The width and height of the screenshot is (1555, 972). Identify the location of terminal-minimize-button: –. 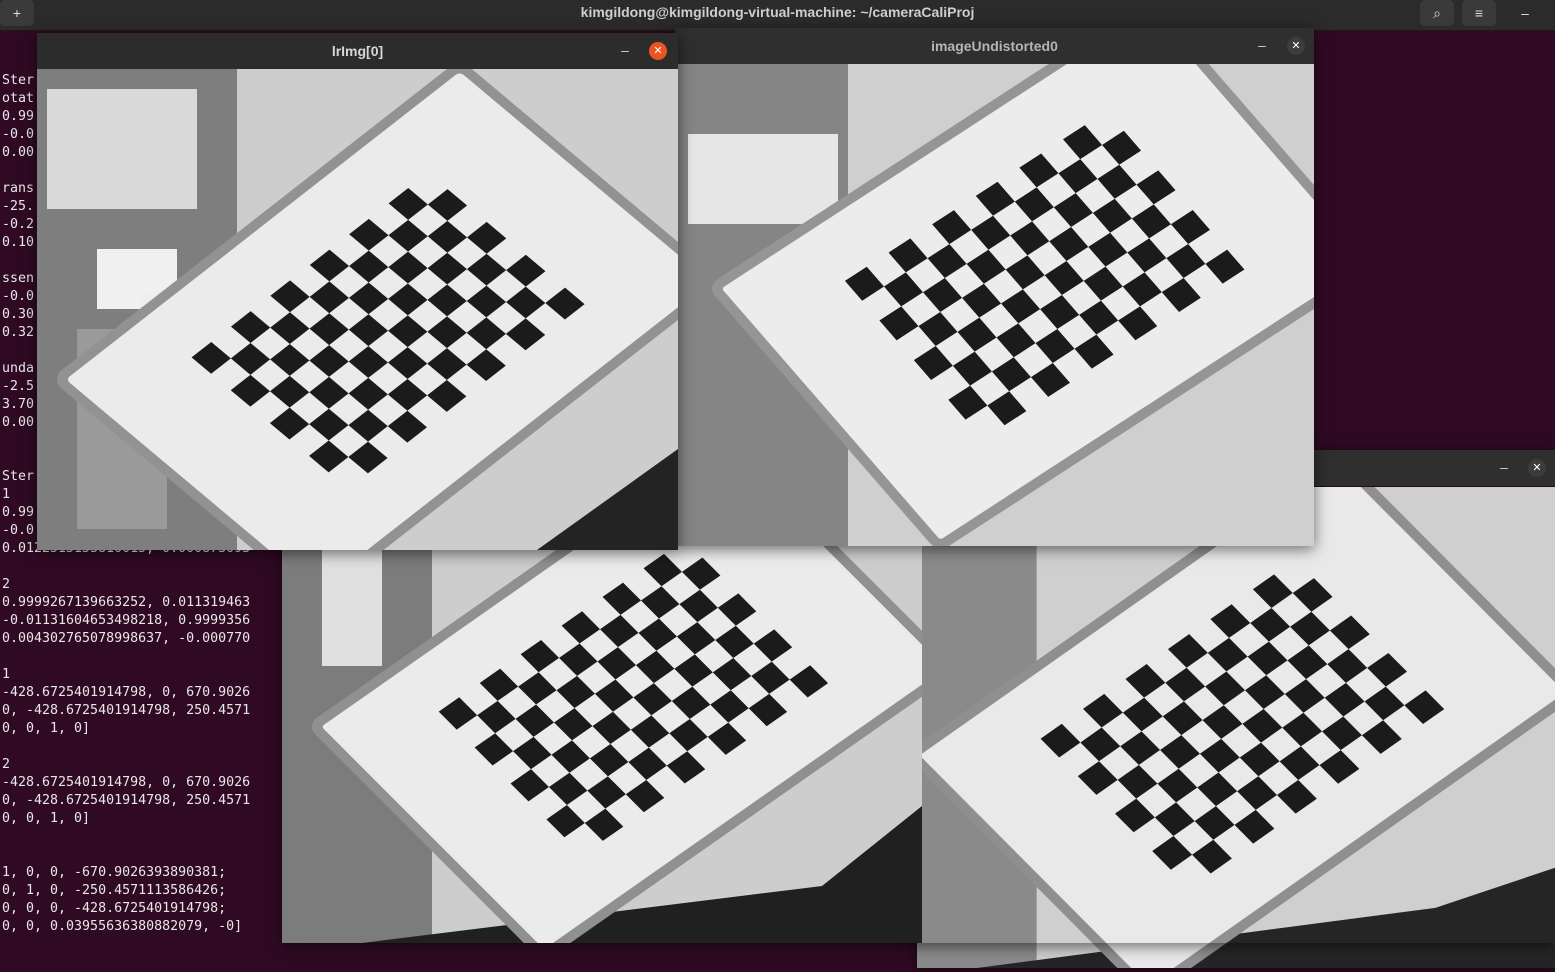
(1525, 13).